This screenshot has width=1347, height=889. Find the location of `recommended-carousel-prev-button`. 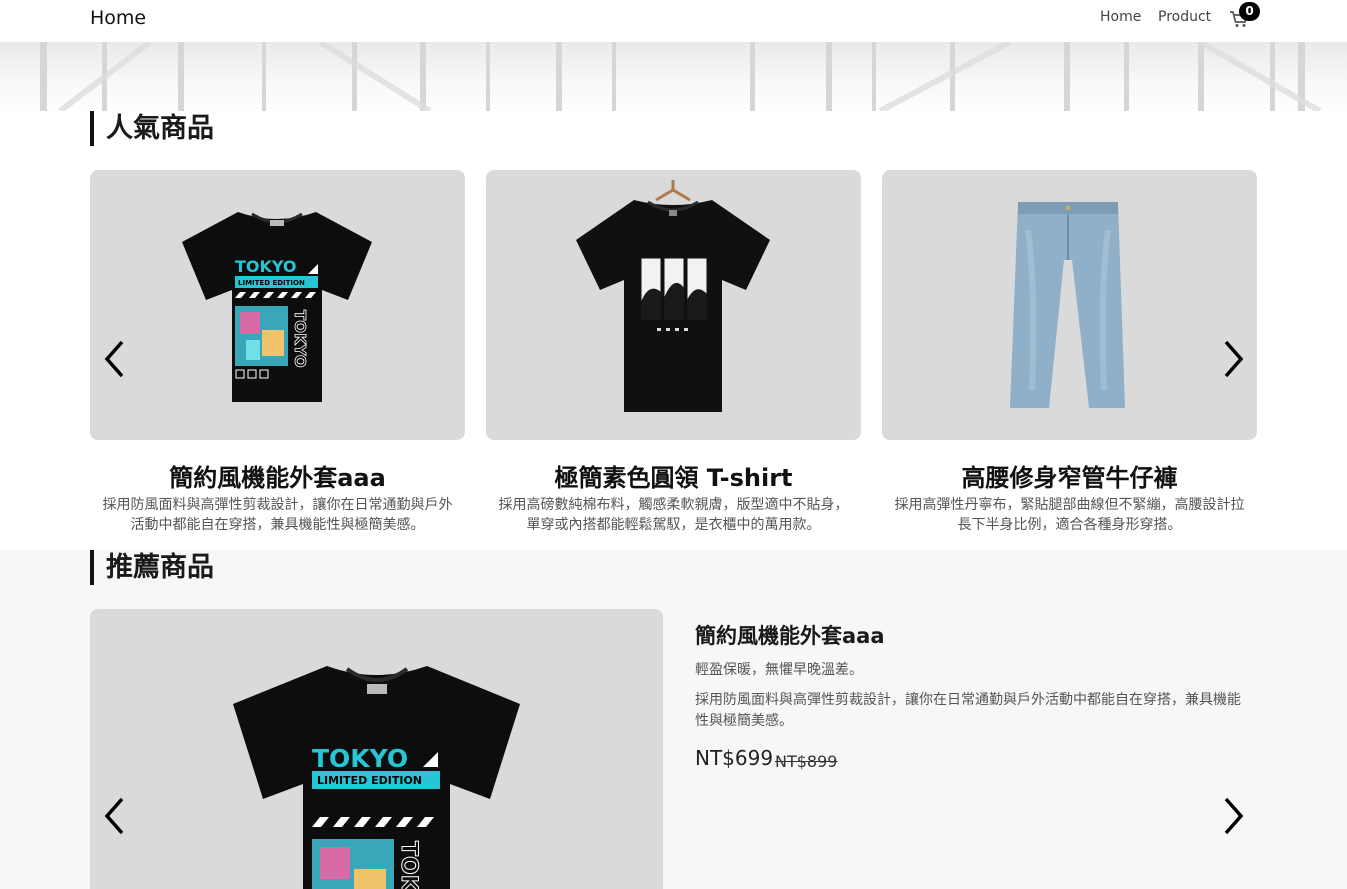

recommended-carousel-prev-button is located at coordinates (115, 816).